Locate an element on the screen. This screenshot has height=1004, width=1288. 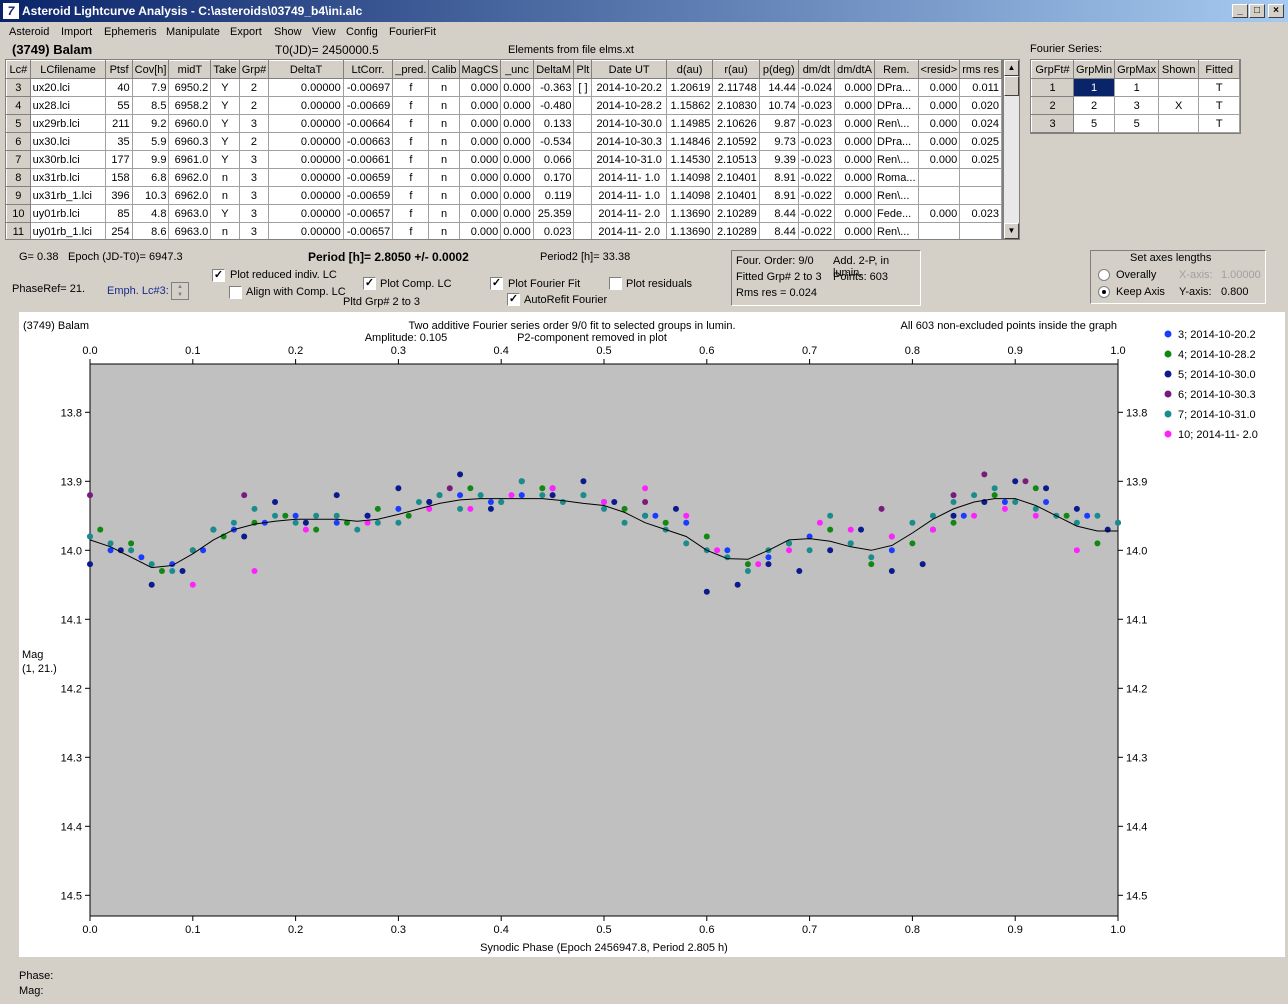
column-header: Ptsf is located at coordinates (119, 69).